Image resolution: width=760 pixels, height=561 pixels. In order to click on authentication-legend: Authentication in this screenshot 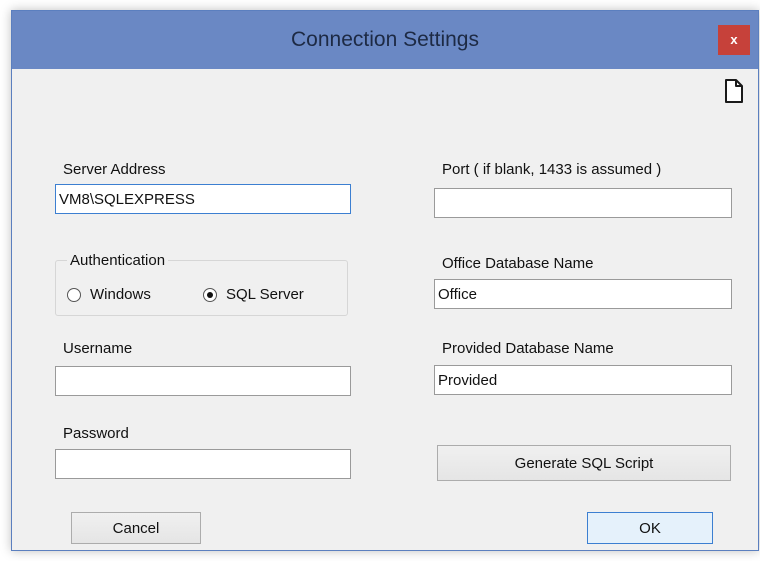, I will do `click(118, 260)`.